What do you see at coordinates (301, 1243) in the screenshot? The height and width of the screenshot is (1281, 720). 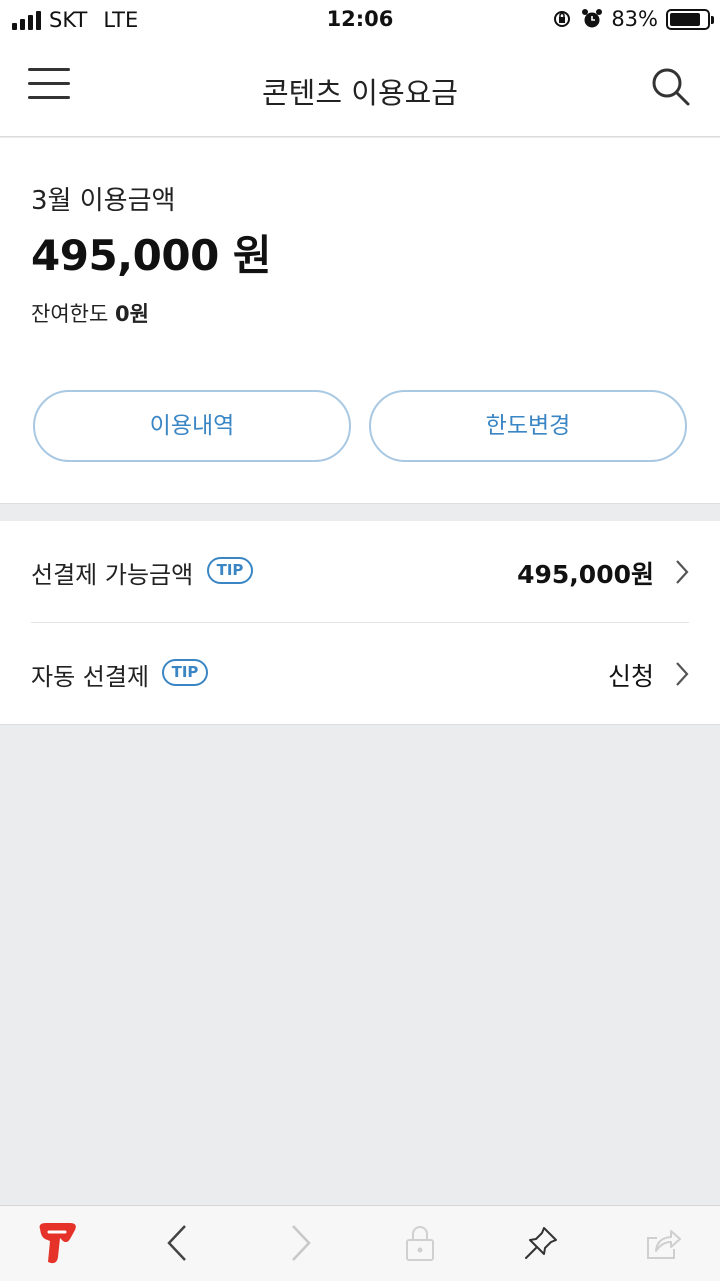 I see `forward-arrow-icon` at bounding box center [301, 1243].